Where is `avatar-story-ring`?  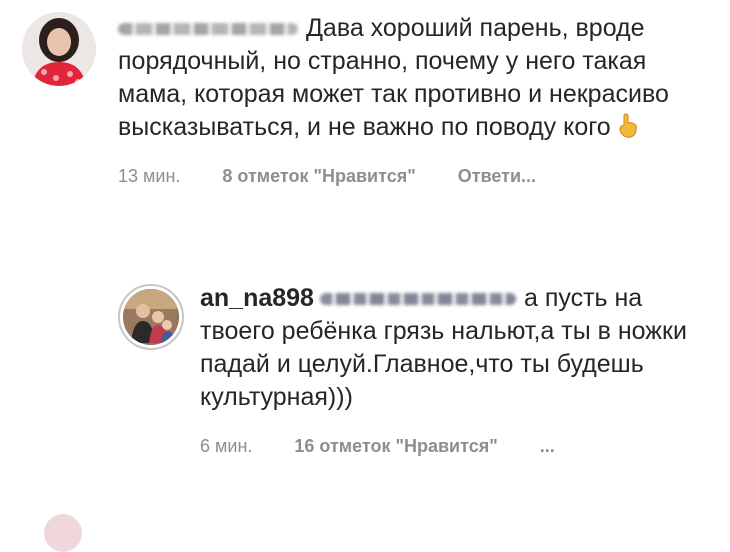 avatar-story-ring is located at coordinates (151, 317).